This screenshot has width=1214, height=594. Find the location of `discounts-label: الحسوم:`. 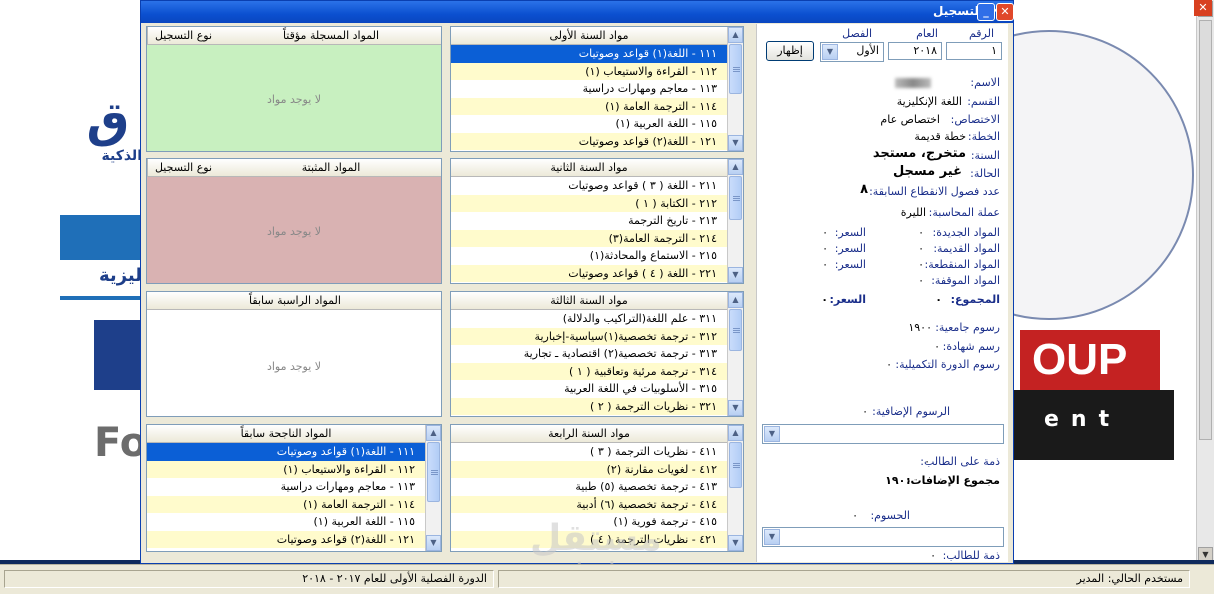

discounts-label: الحسوم: is located at coordinates (890, 515).